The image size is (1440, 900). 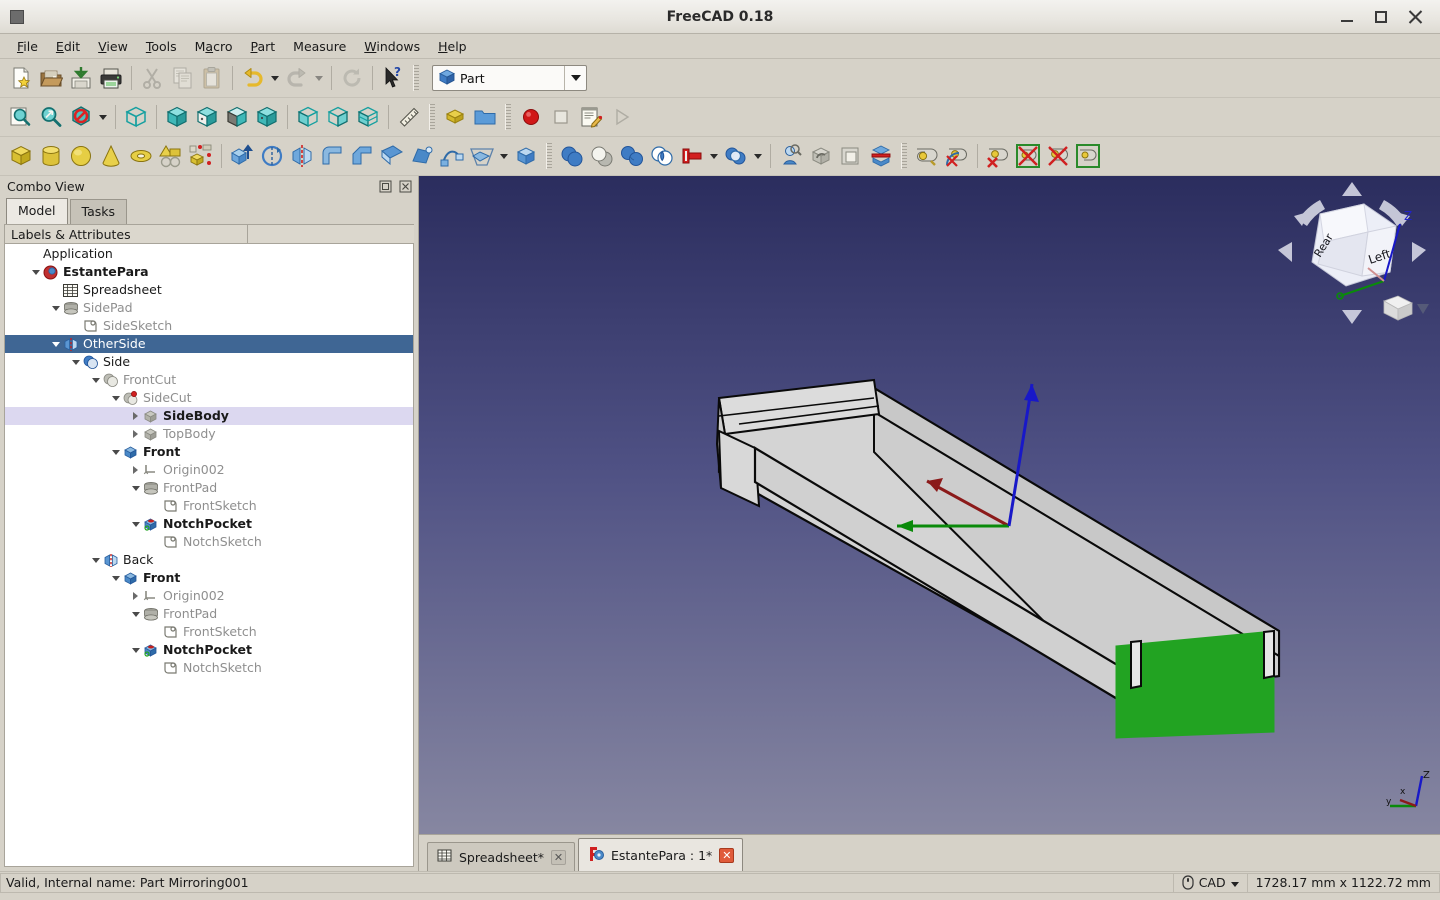 I want to click on tab-model: Model, so click(x=37, y=211).